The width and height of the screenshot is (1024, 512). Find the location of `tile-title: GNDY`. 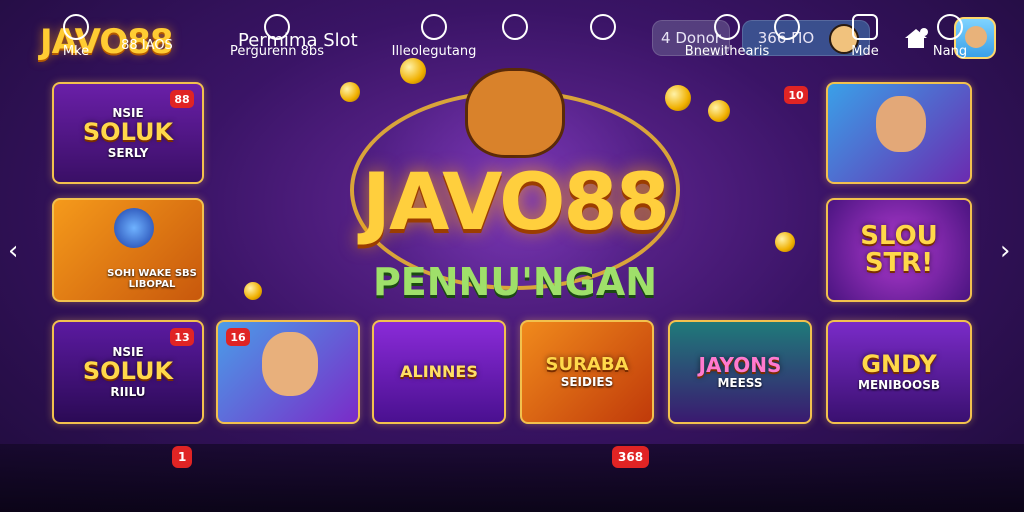

tile-title: GNDY is located at coordinates (899, 364).